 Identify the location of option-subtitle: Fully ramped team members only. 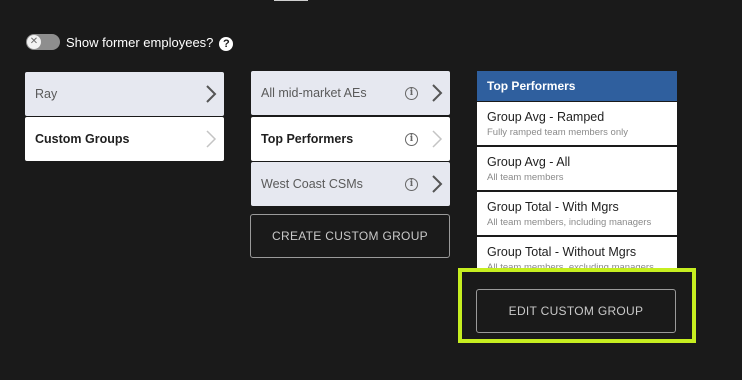
(557, 132).